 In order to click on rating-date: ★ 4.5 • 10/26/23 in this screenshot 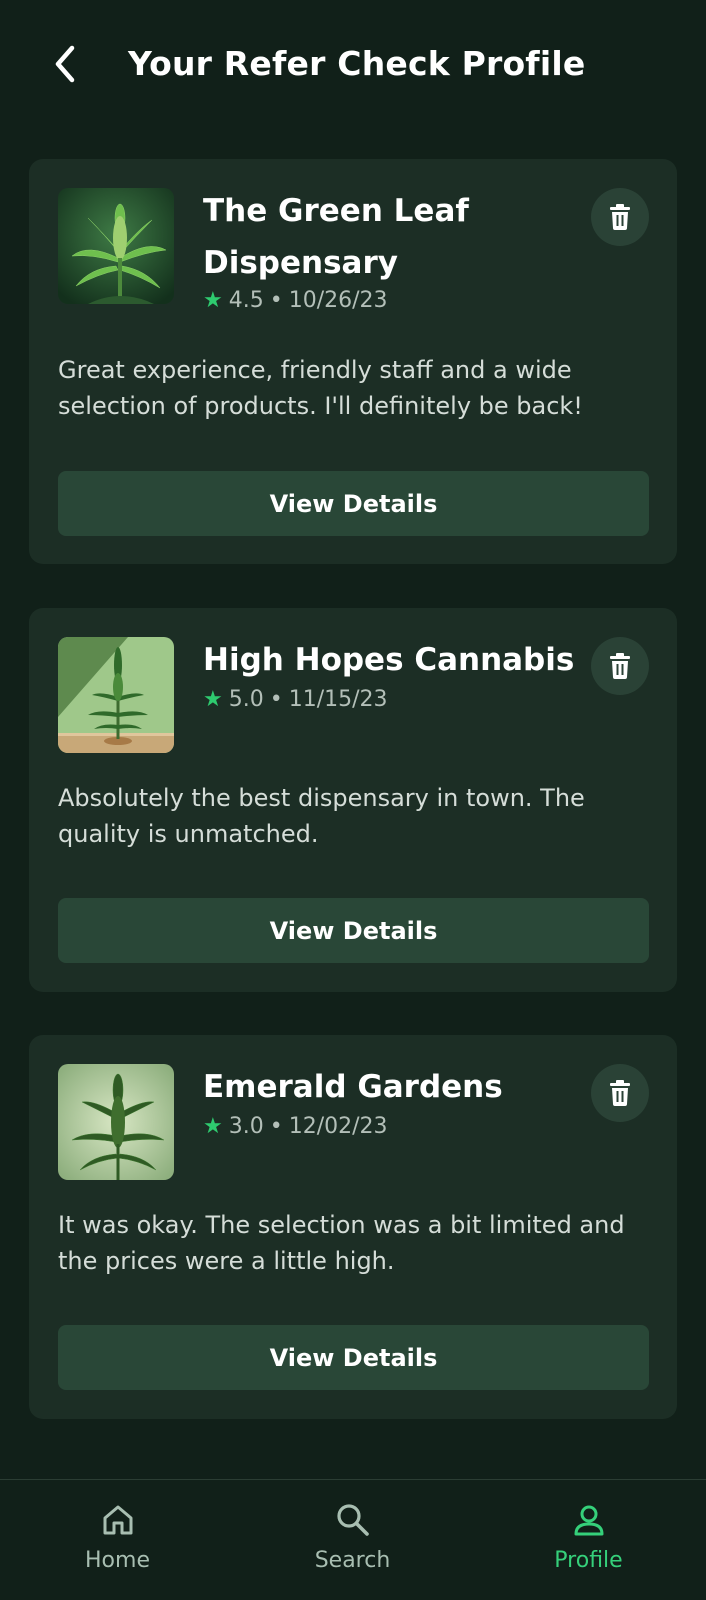, I will do `click(295, 301)`.